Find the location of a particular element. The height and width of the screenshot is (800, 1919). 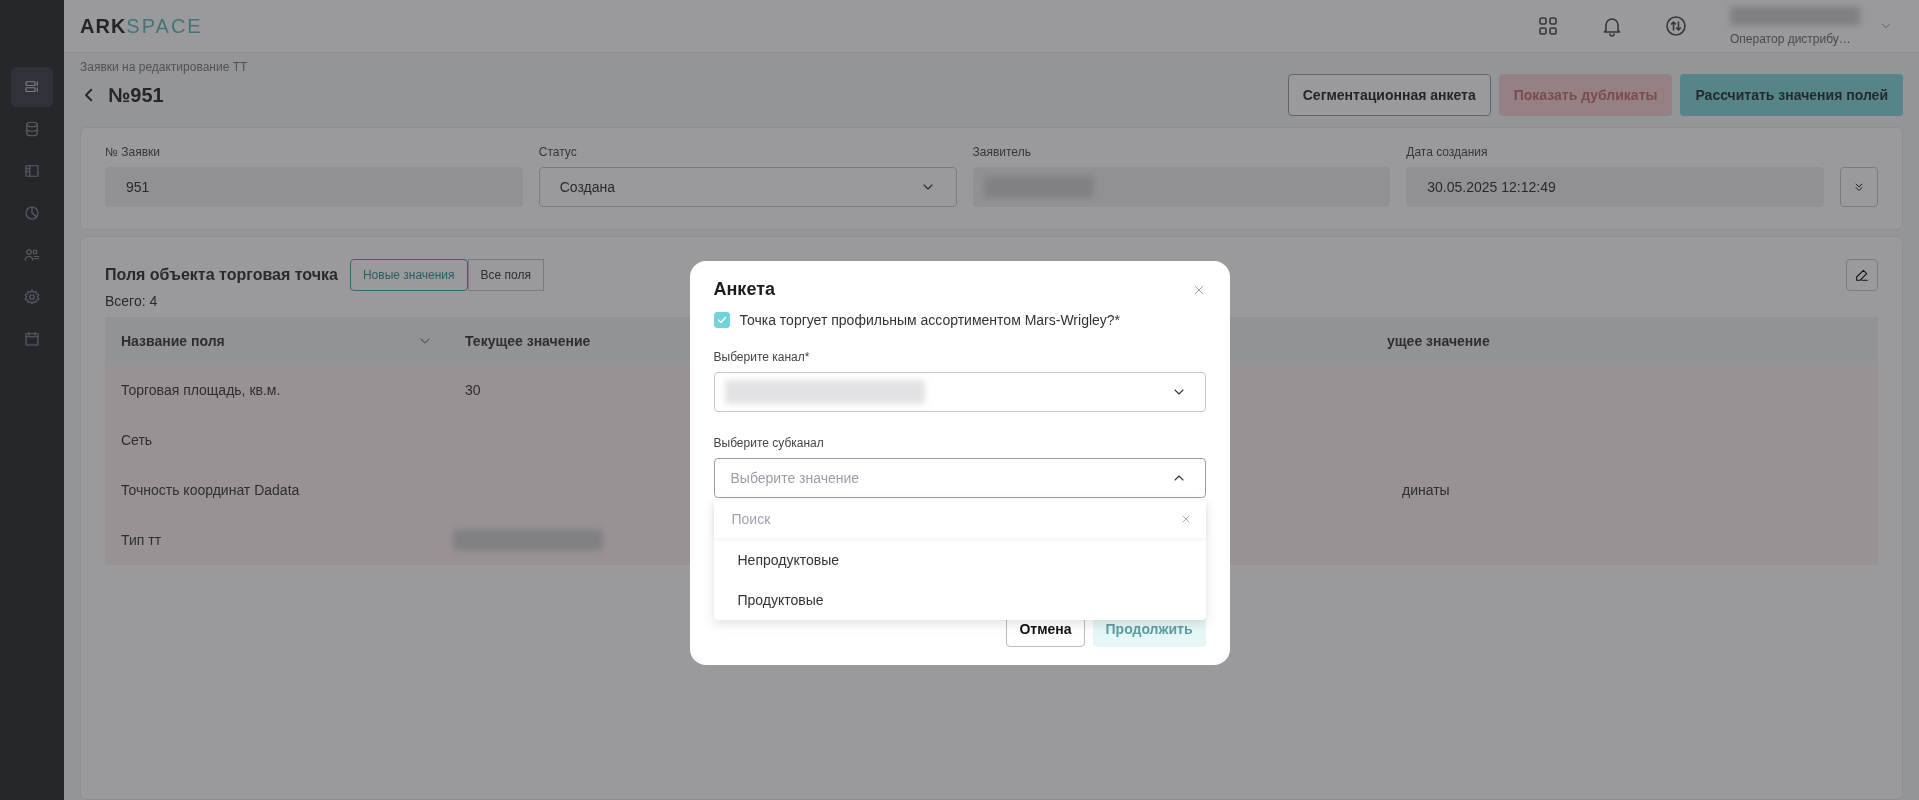

pencil-icon is located at coordinates (1862, 275).